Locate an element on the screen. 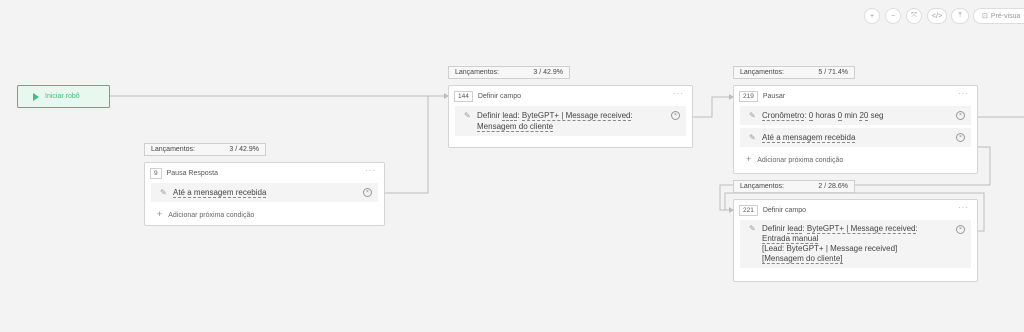 The width and height of the screenshot is (1024, 332). stat-value: 5 / 71.4% is located at coordinates (833, 72).